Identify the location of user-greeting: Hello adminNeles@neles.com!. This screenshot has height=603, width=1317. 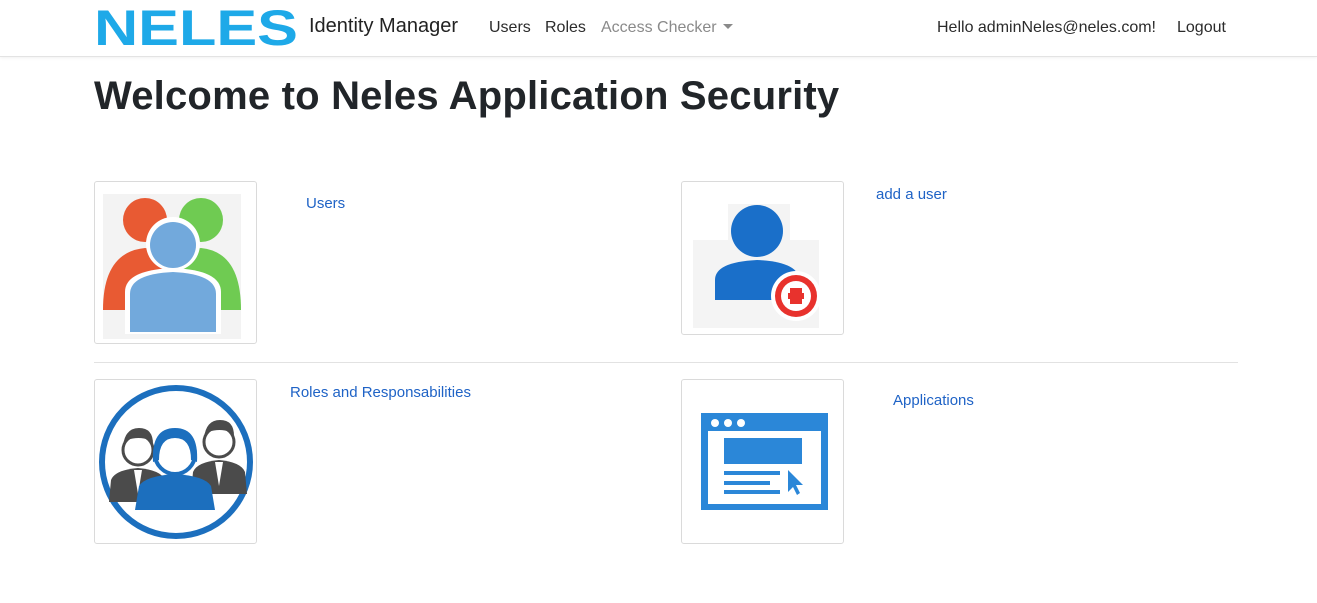
(1046, 27).